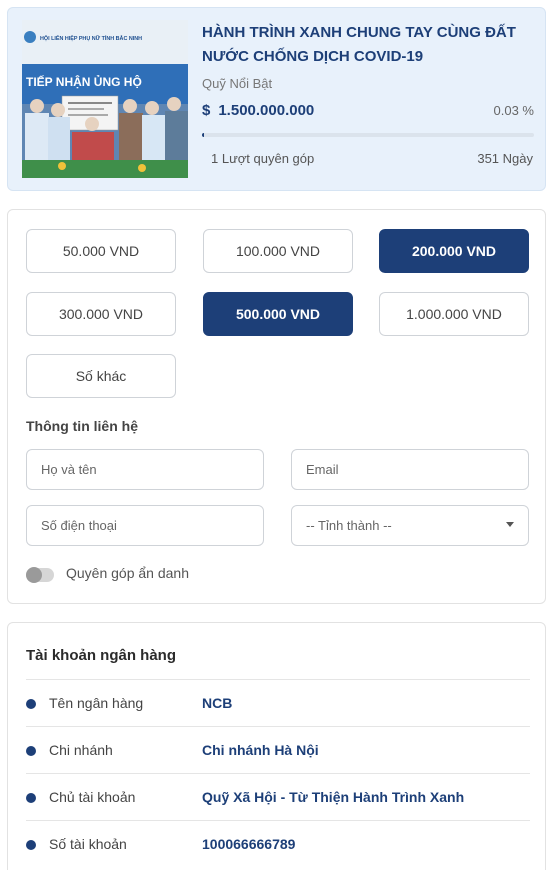 This screenshot has width=548, height=870. What do you see at coordinates (206, 110) in the screenshot?
I see `currency-symbol: $` at bounding box center [206, 110].